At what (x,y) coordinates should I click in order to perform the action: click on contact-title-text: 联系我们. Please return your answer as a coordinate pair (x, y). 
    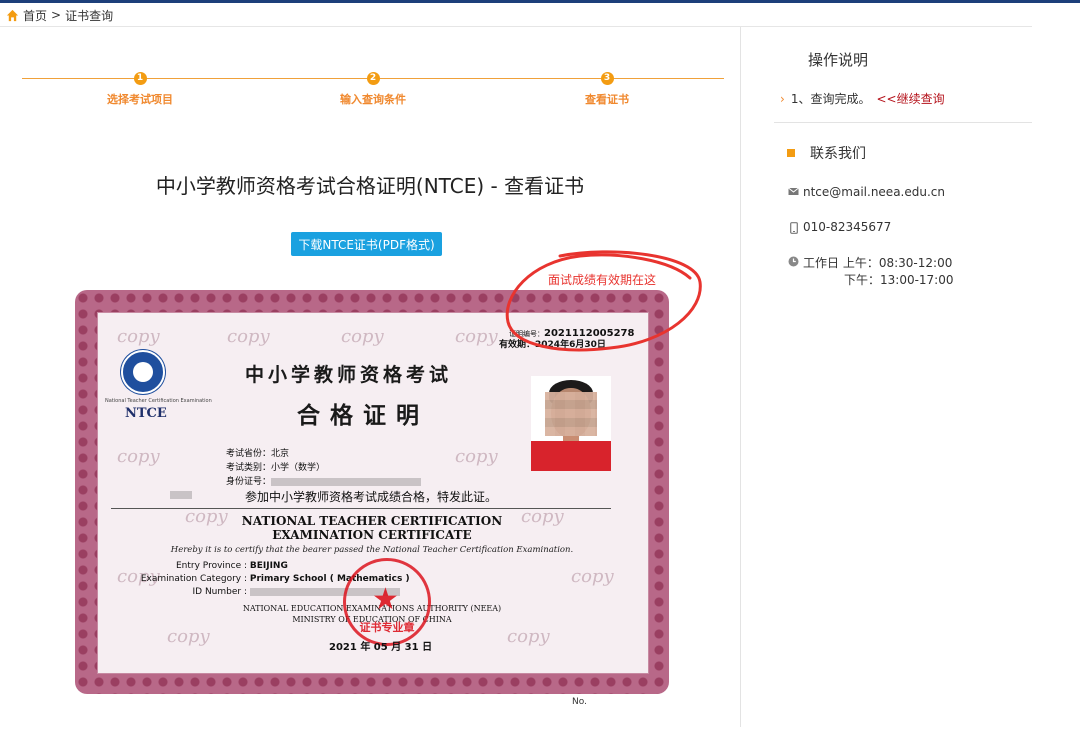
    Looking at the image, I should click on (838, 154).